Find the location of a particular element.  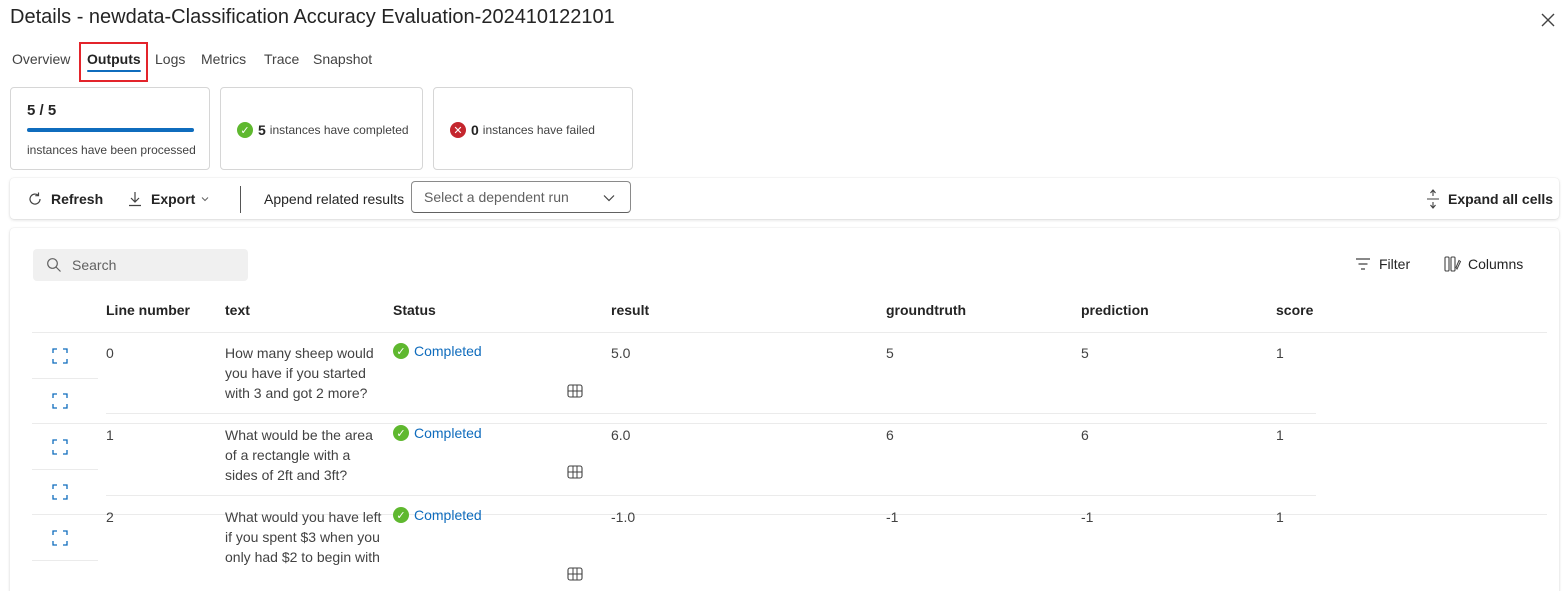

completed-card: ✓ 5 instances have completed is located at coordinates (321, 128).